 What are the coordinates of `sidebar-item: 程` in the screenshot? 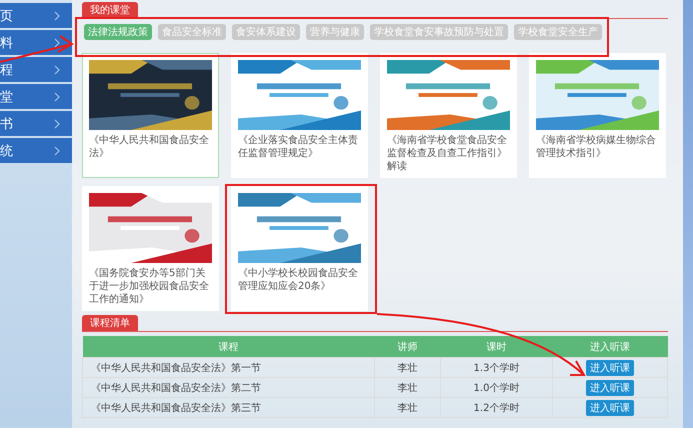 It's located at (36, 69).